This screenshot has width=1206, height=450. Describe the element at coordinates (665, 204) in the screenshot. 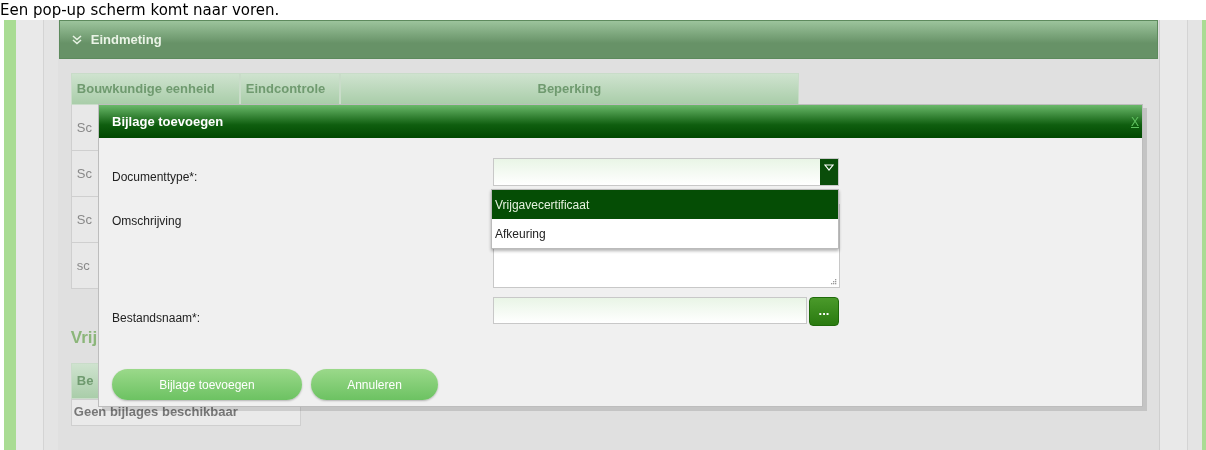

I see `dropdown-option: Vrijgavecertificaat` at that location.